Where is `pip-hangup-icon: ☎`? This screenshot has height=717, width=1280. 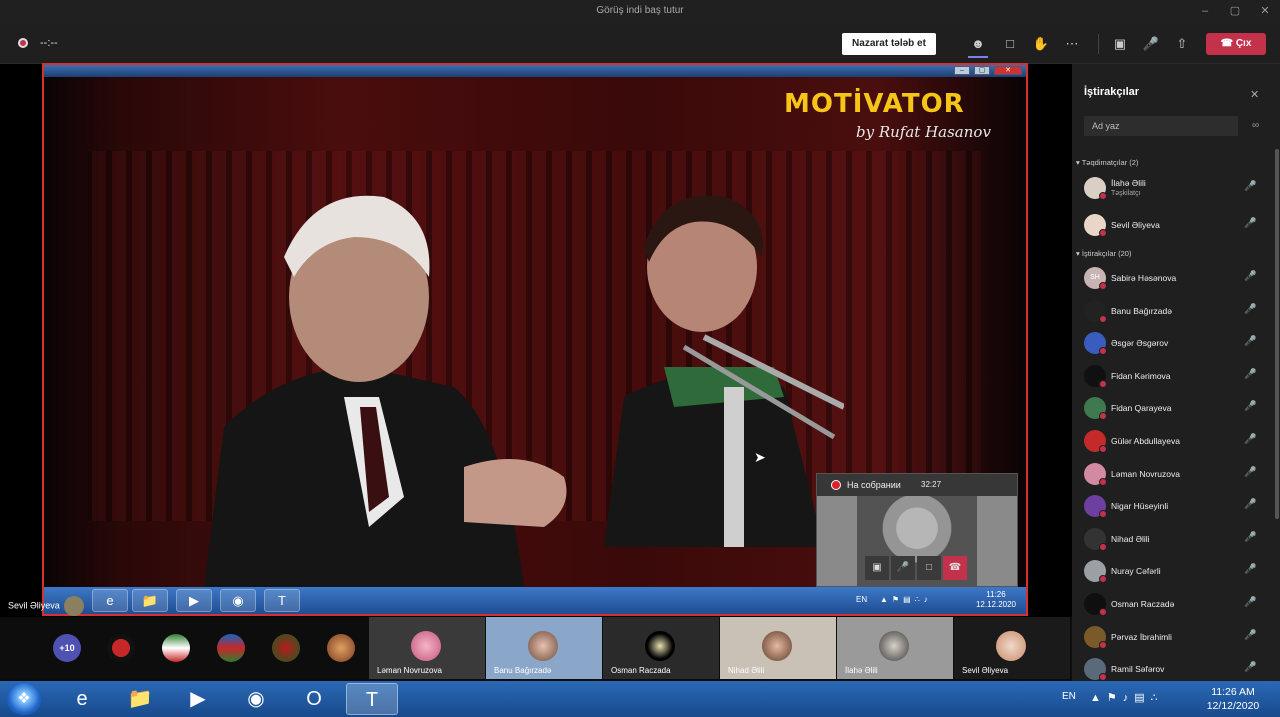
pip-hangup-icon: ☎ is located at coordinates (955, 568).